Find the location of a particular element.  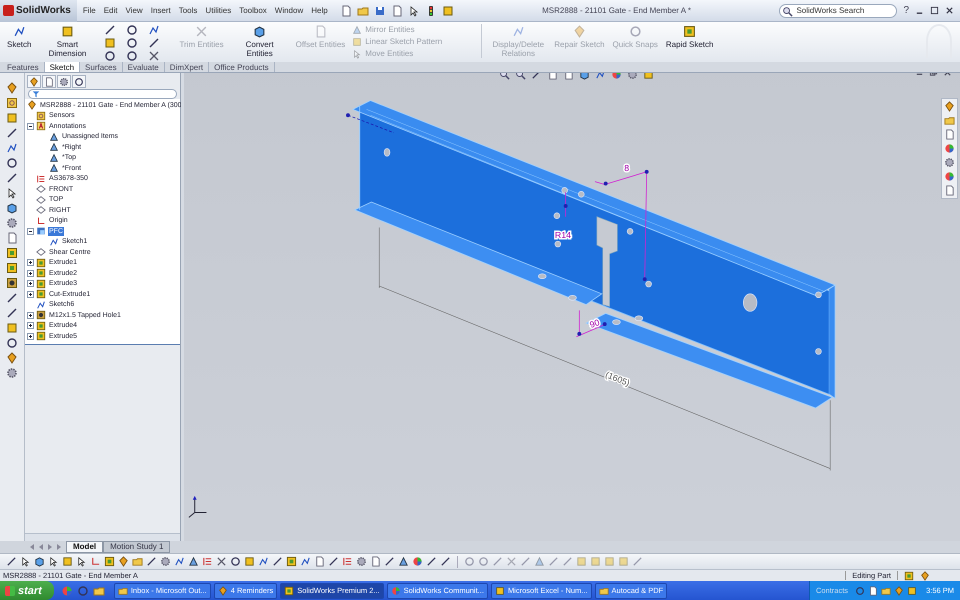

cube-icon is located at coordinates (12, 208).